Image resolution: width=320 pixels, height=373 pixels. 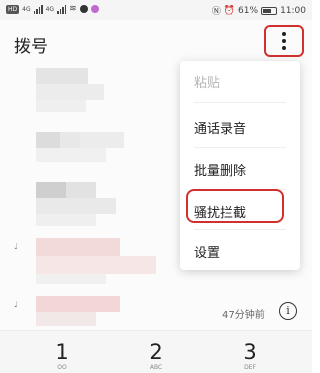 I want to click on menu-item-label: 批量删除, so click(x=220, y=171).